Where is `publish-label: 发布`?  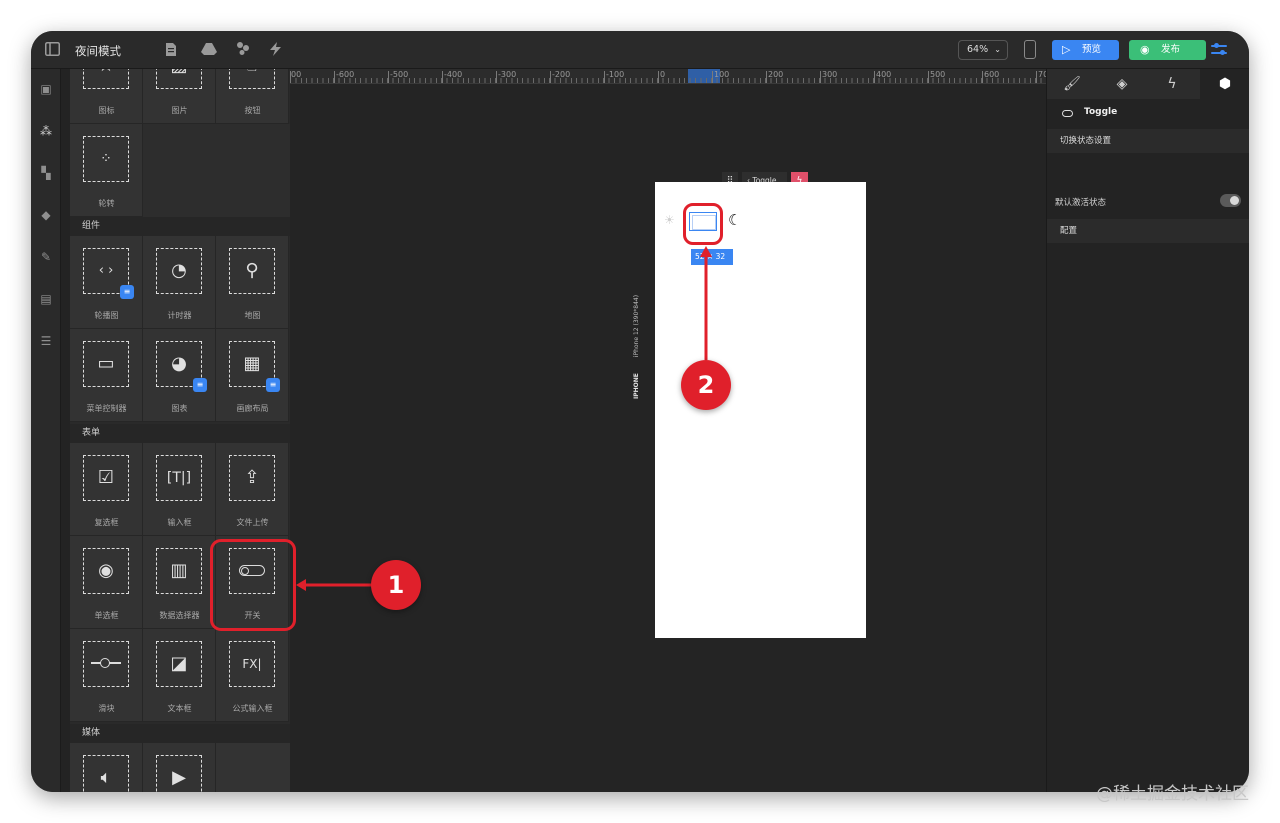
publish-label: 发布 is located at coordinates (1171, 49).